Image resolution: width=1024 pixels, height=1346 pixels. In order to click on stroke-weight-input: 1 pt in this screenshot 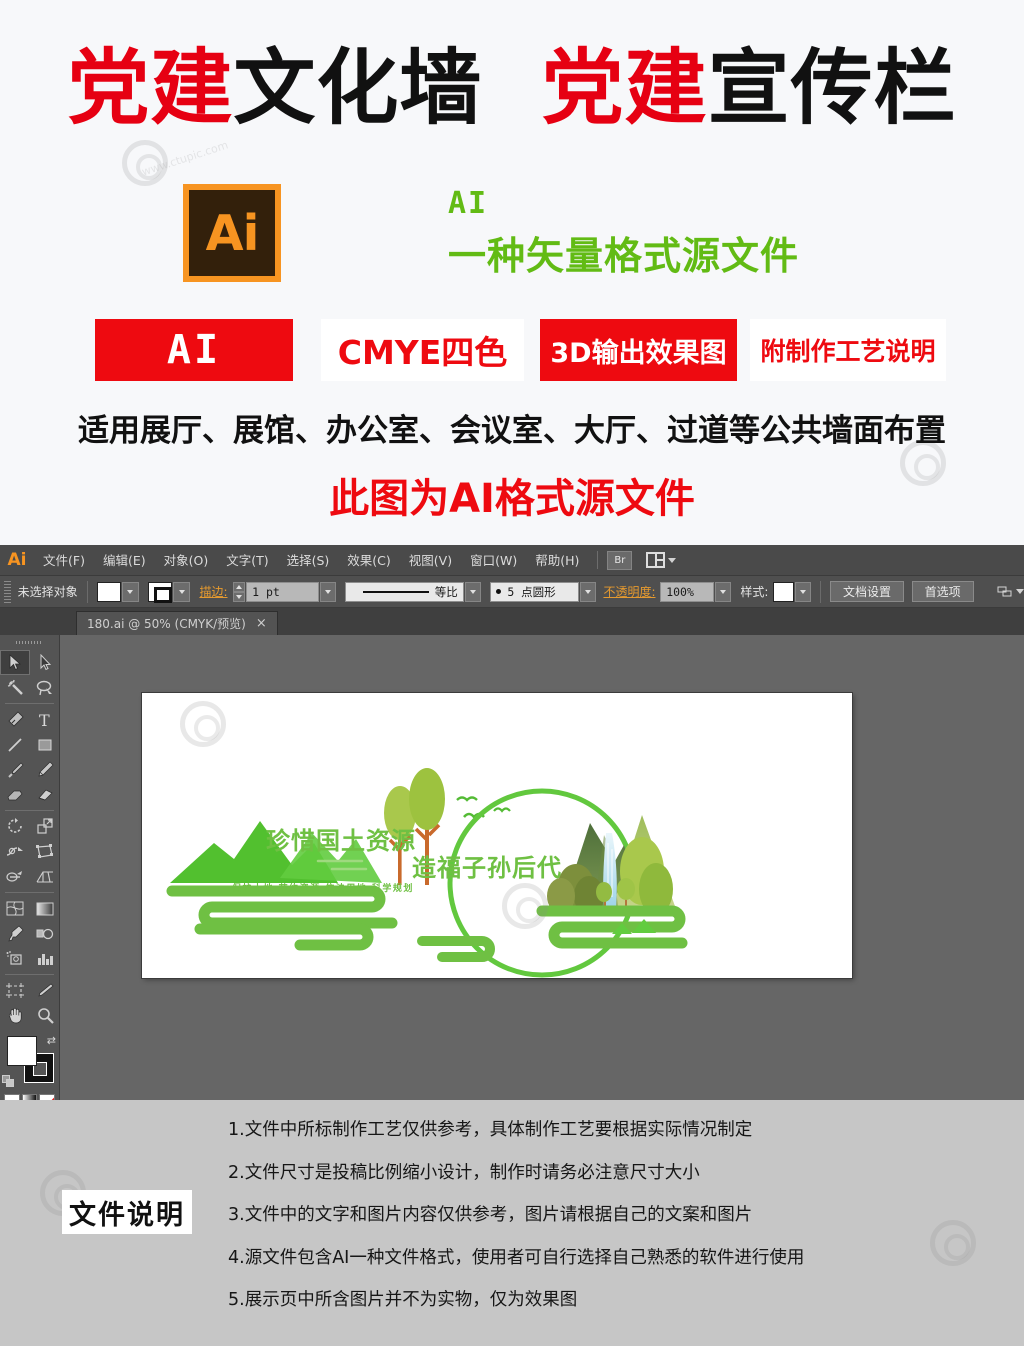, I will do `click(282, 591)`.